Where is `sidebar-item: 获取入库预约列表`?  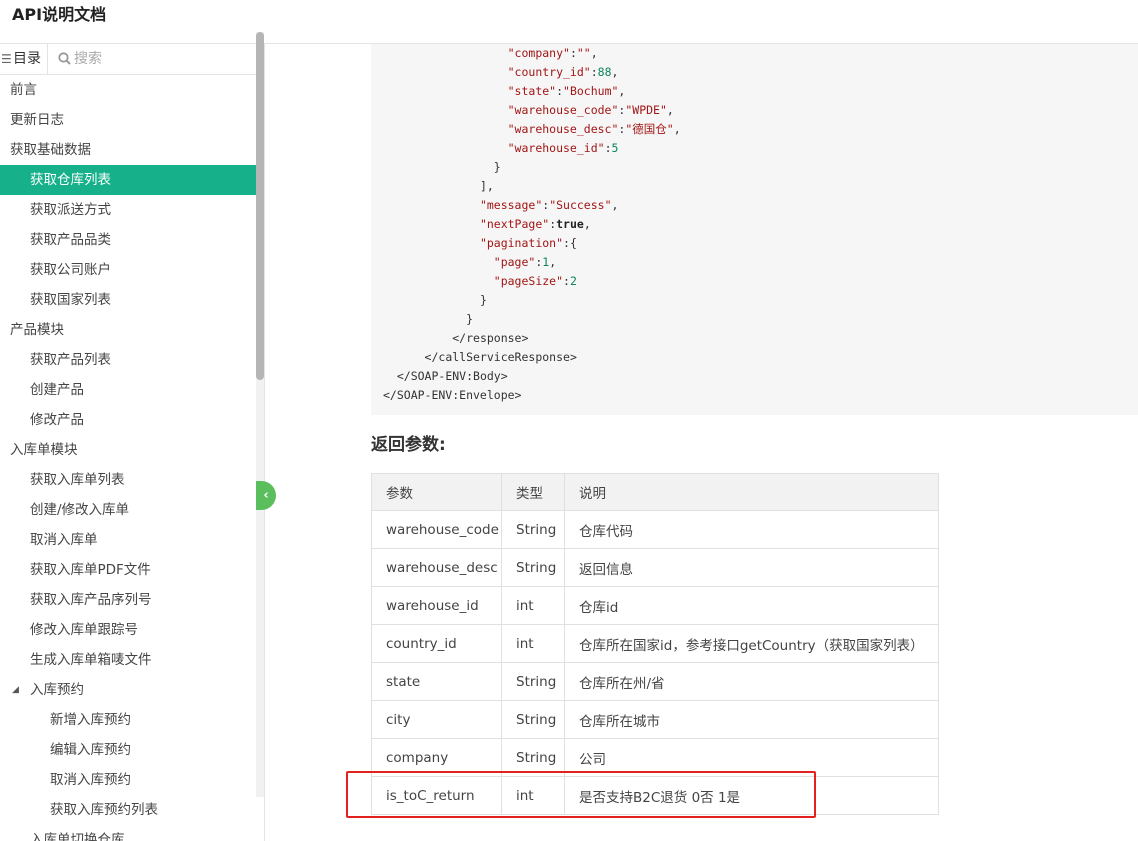 sidebar-item: 获取入库预约列表 is located at coordinates (128, 810).